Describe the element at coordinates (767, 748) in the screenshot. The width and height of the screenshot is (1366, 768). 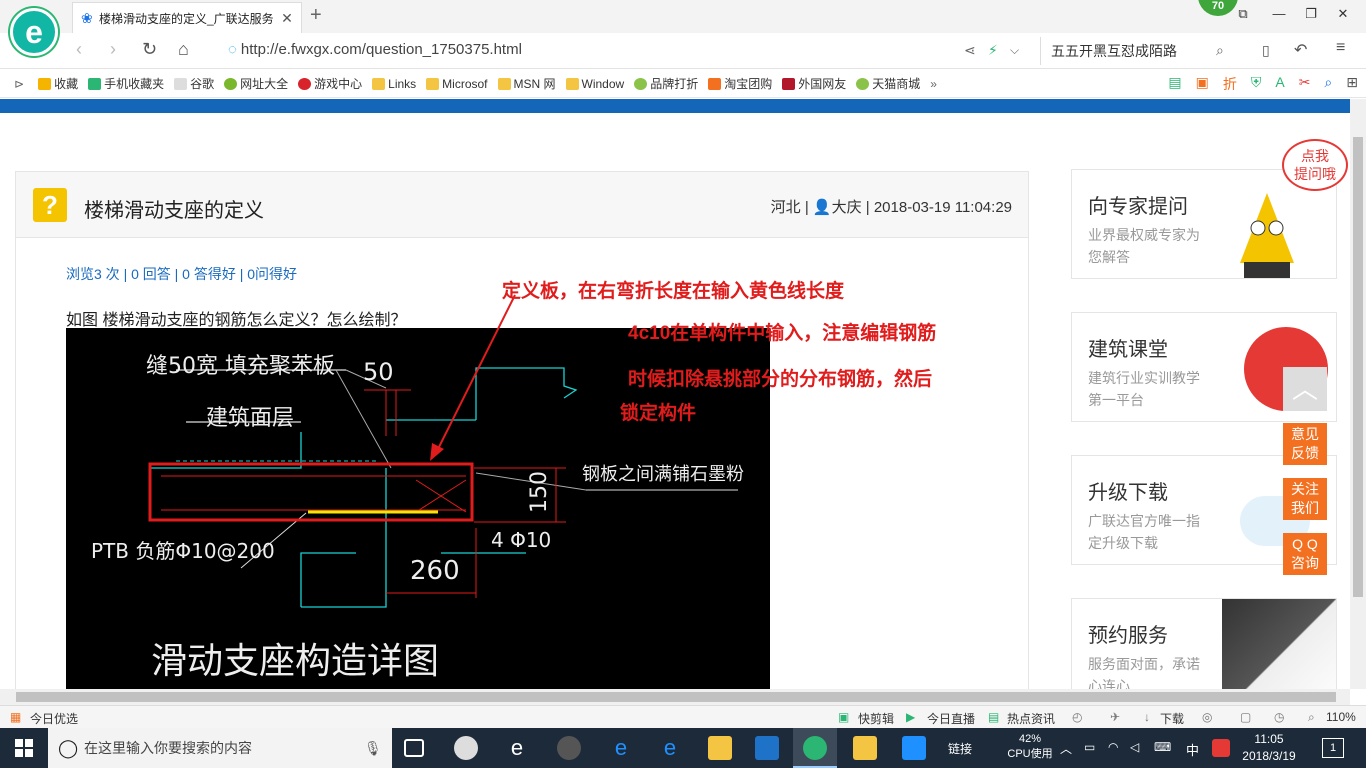
I see `glodon-app-icon` at that location.